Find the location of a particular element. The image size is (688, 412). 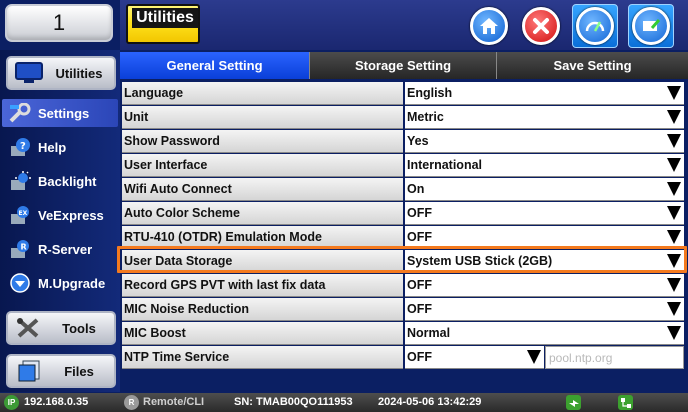

table-row: NTP Time Service OFF pool.ntp.org is located at coordinates (402, 357).